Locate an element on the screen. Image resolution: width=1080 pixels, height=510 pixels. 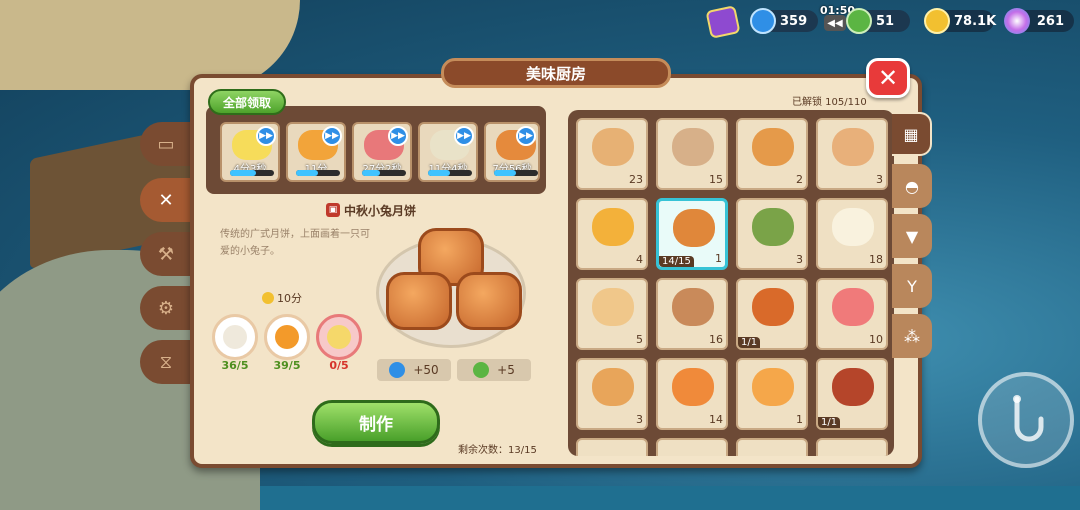
collect-all-button: 全部领取 is located at coordinates (247, 102).